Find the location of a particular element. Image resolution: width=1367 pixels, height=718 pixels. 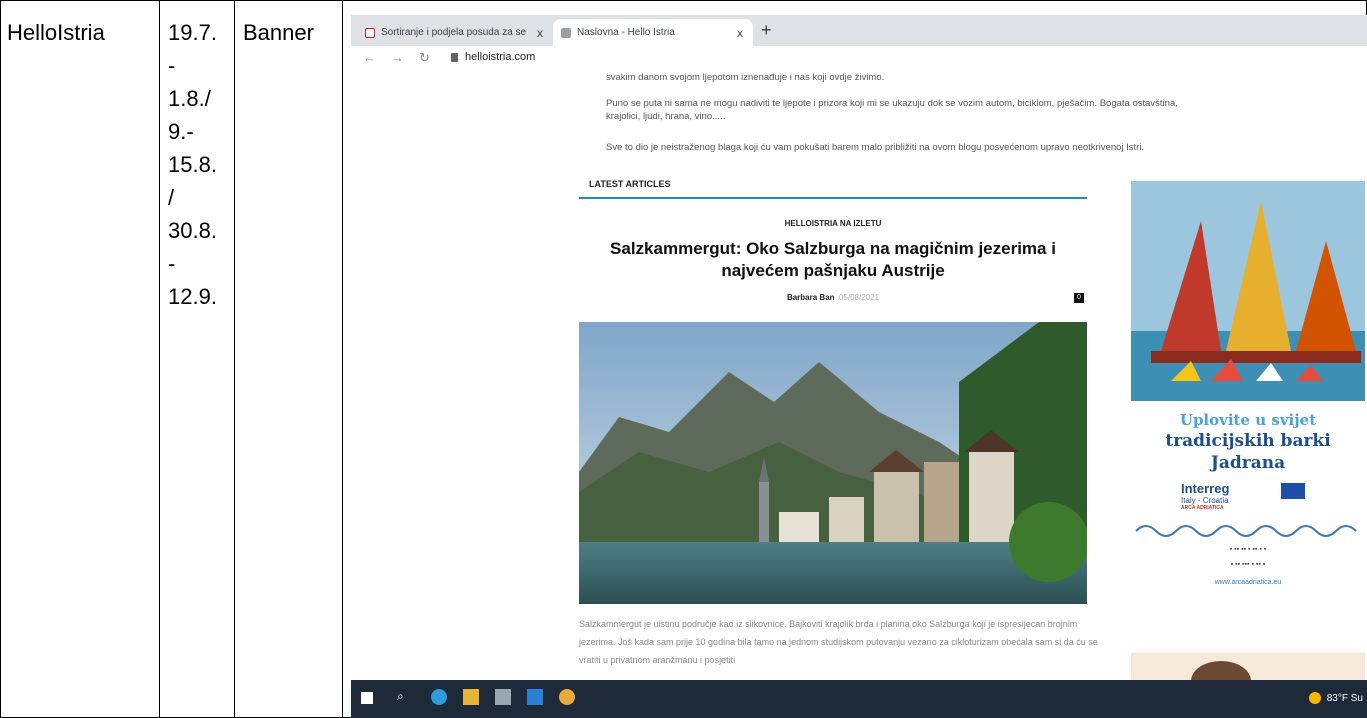

address-bar: helloistria.com is located at coordinates (500, 57).